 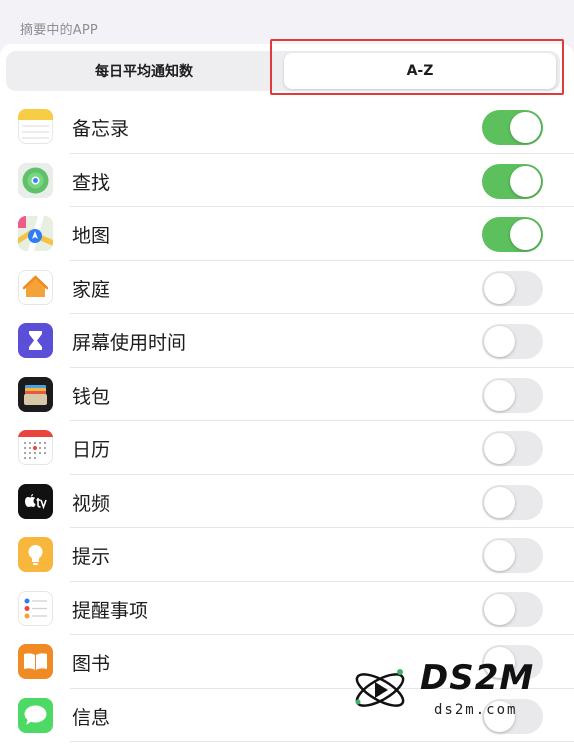 What do you see at coordinates (322, 741) in the screenshot?
I see `row-divider` at bounding box center [322, 741].